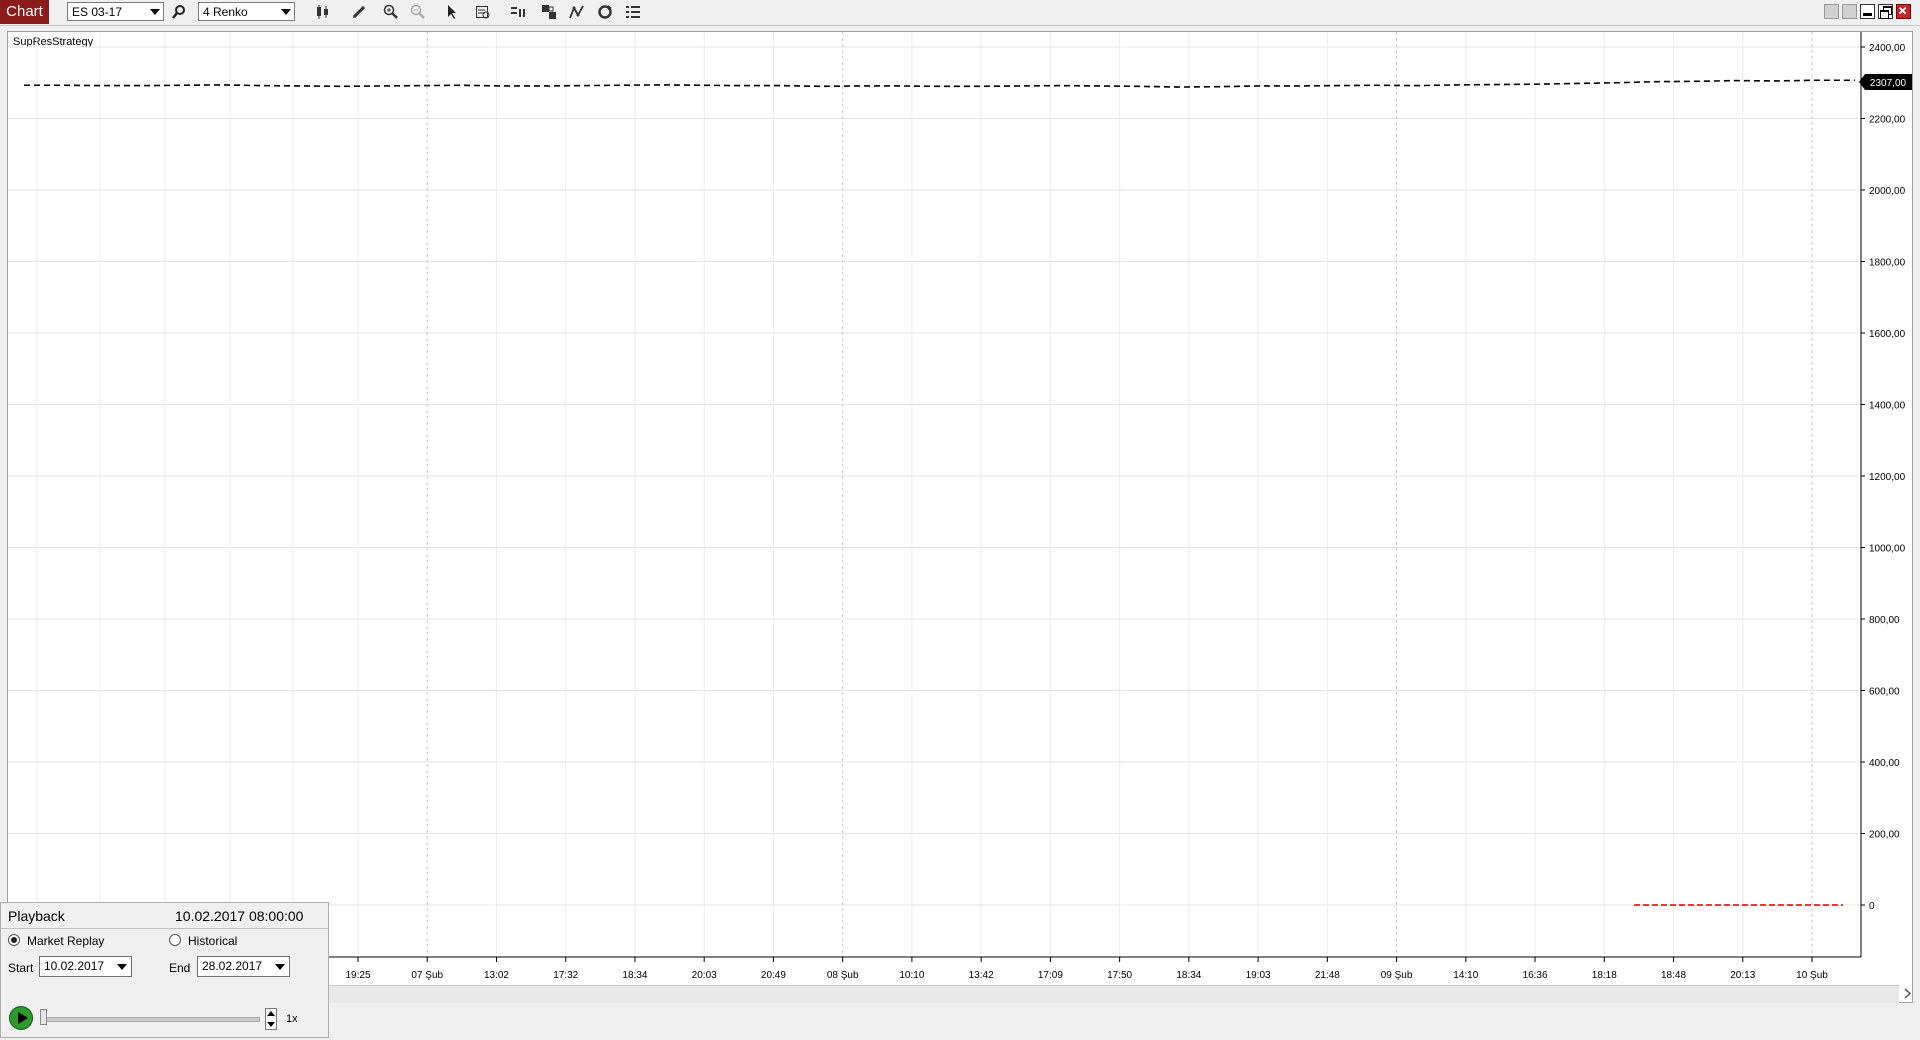 This screenshot has width=1920, height=1040. I want to click on x-tick-label: 18:48, so click(1673, 975).